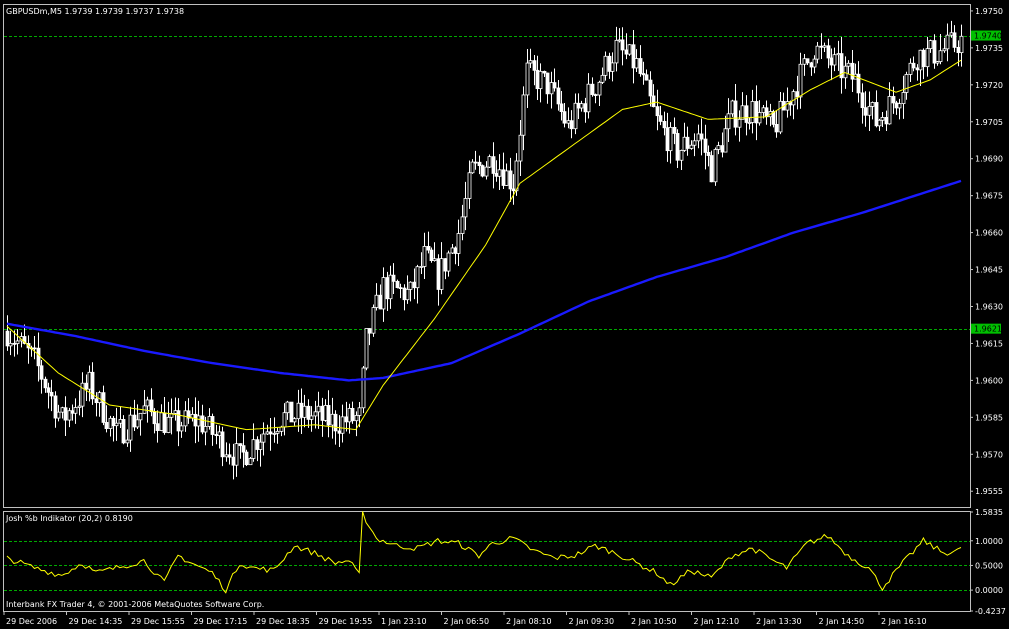 This screenshot has width=1009, height=629. Describe the element at coordinates (654, 621) in the screenshot. I see `x-tick-label: 2 Jan 10:50` at that location.